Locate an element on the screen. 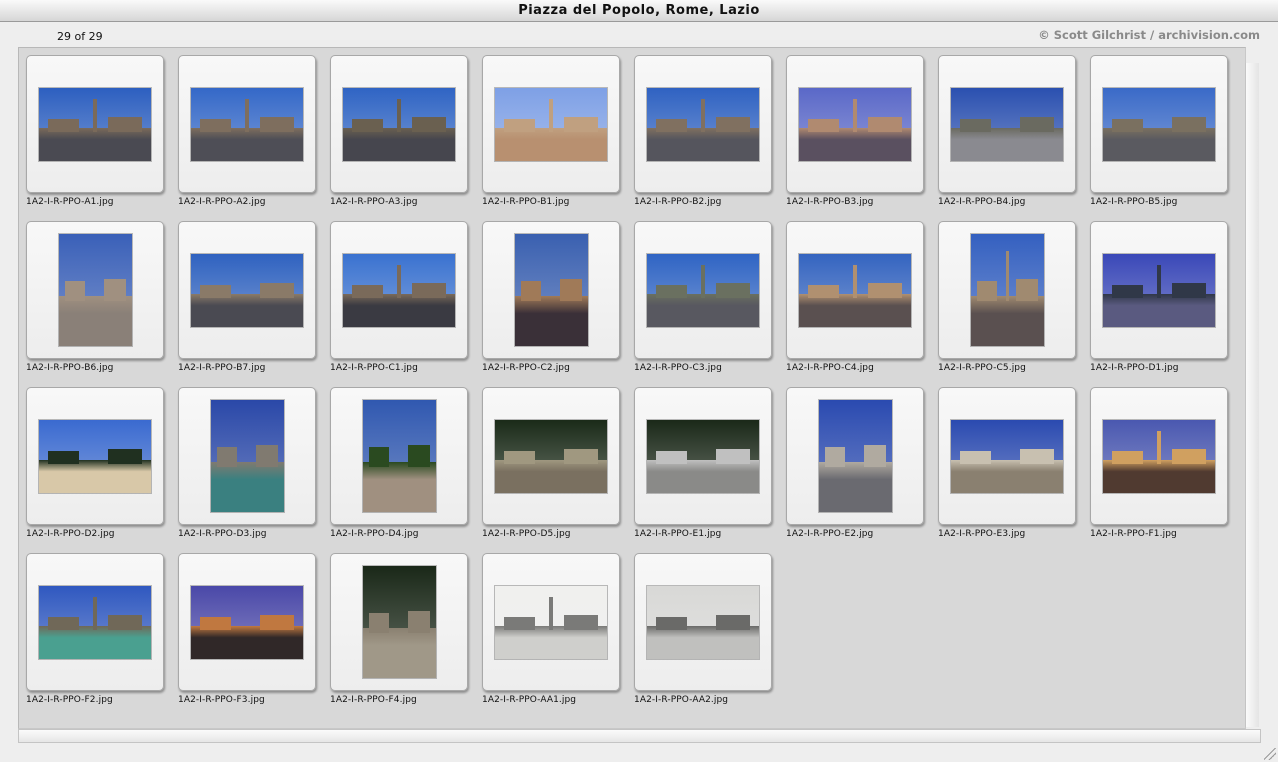 The width and height of the screenshot is (1278, 762). window-title-bar: Piazza del Popolo, Rome, Lazio is located at coordinates (639, 11).